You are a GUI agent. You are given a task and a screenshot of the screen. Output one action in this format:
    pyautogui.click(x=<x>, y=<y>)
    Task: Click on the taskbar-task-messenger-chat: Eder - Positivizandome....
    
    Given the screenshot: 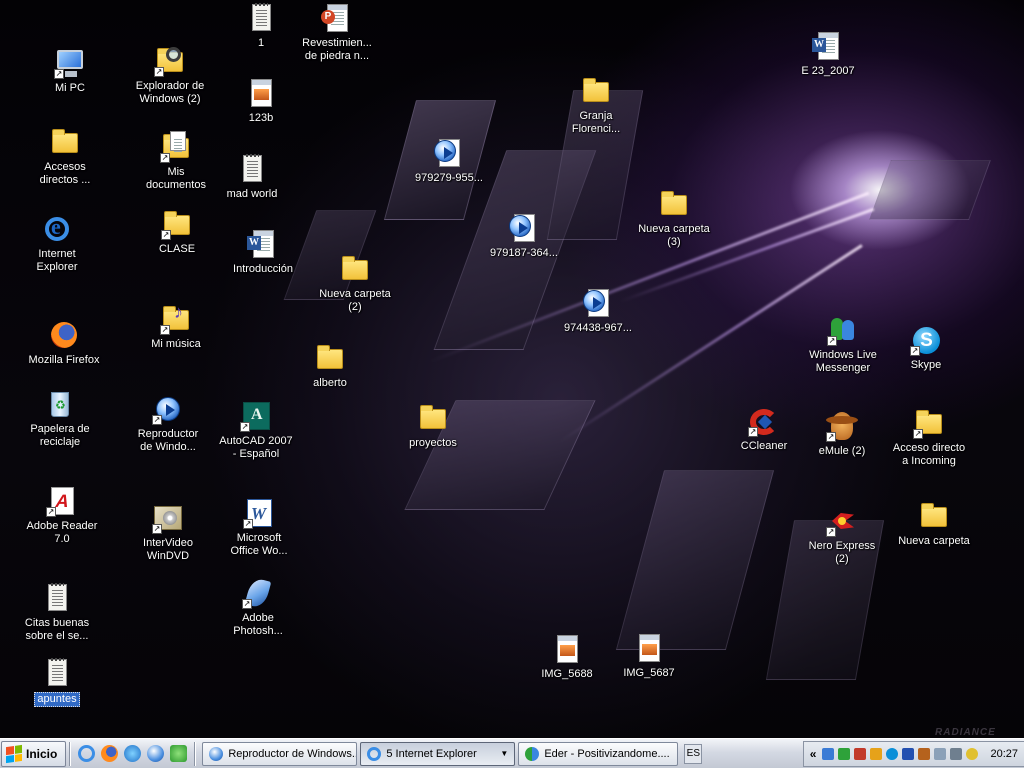 What is the action you would take?
    pyautogui.click(x=598, y=753)
    